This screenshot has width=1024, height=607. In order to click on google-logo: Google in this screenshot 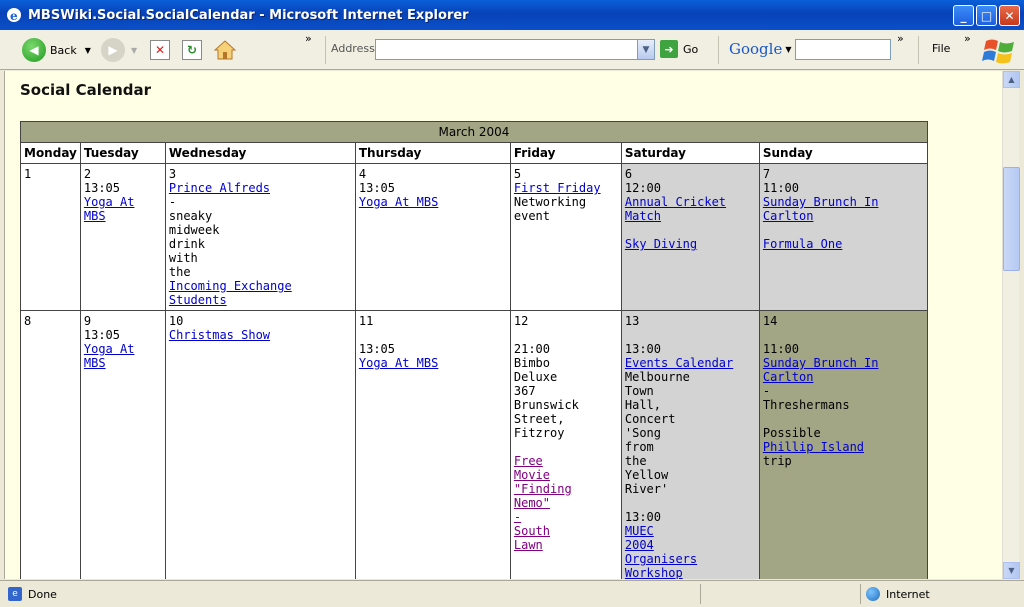, I will do `click(756, 49)`.